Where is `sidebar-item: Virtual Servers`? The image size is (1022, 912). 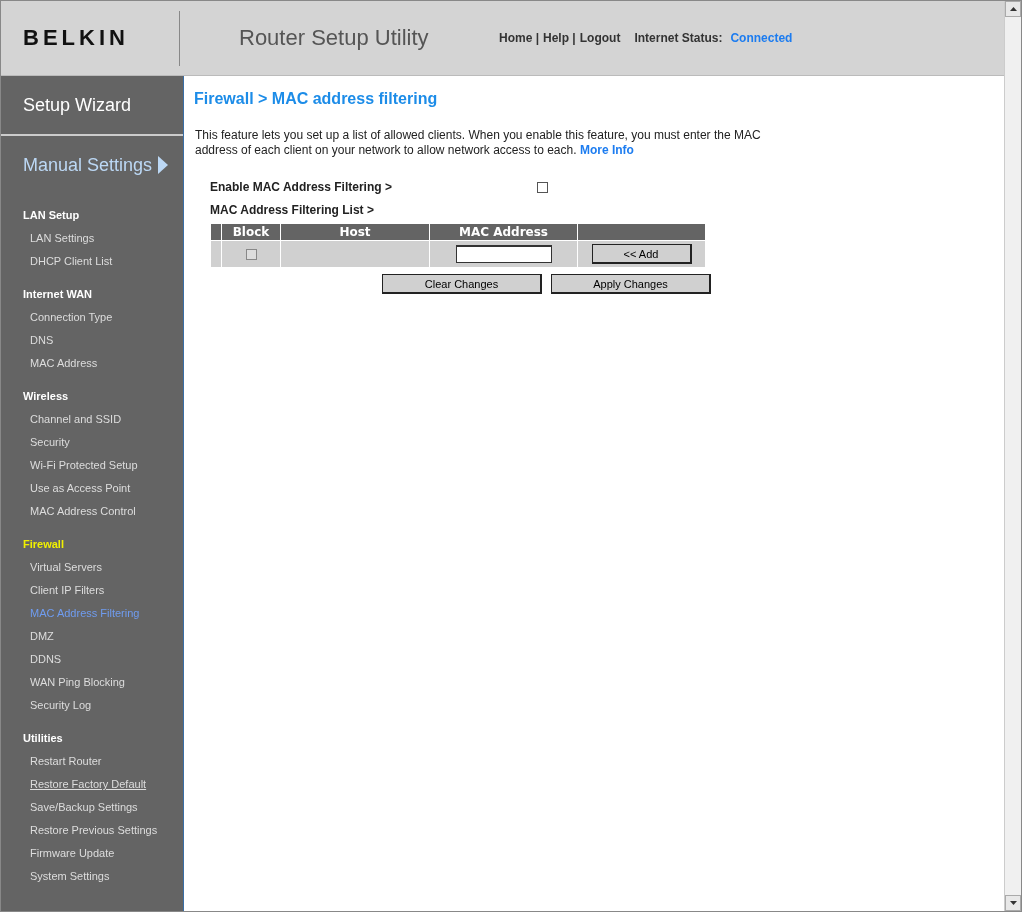 sidebar-item: Virtual Servers is located at coordinates (92, 567).